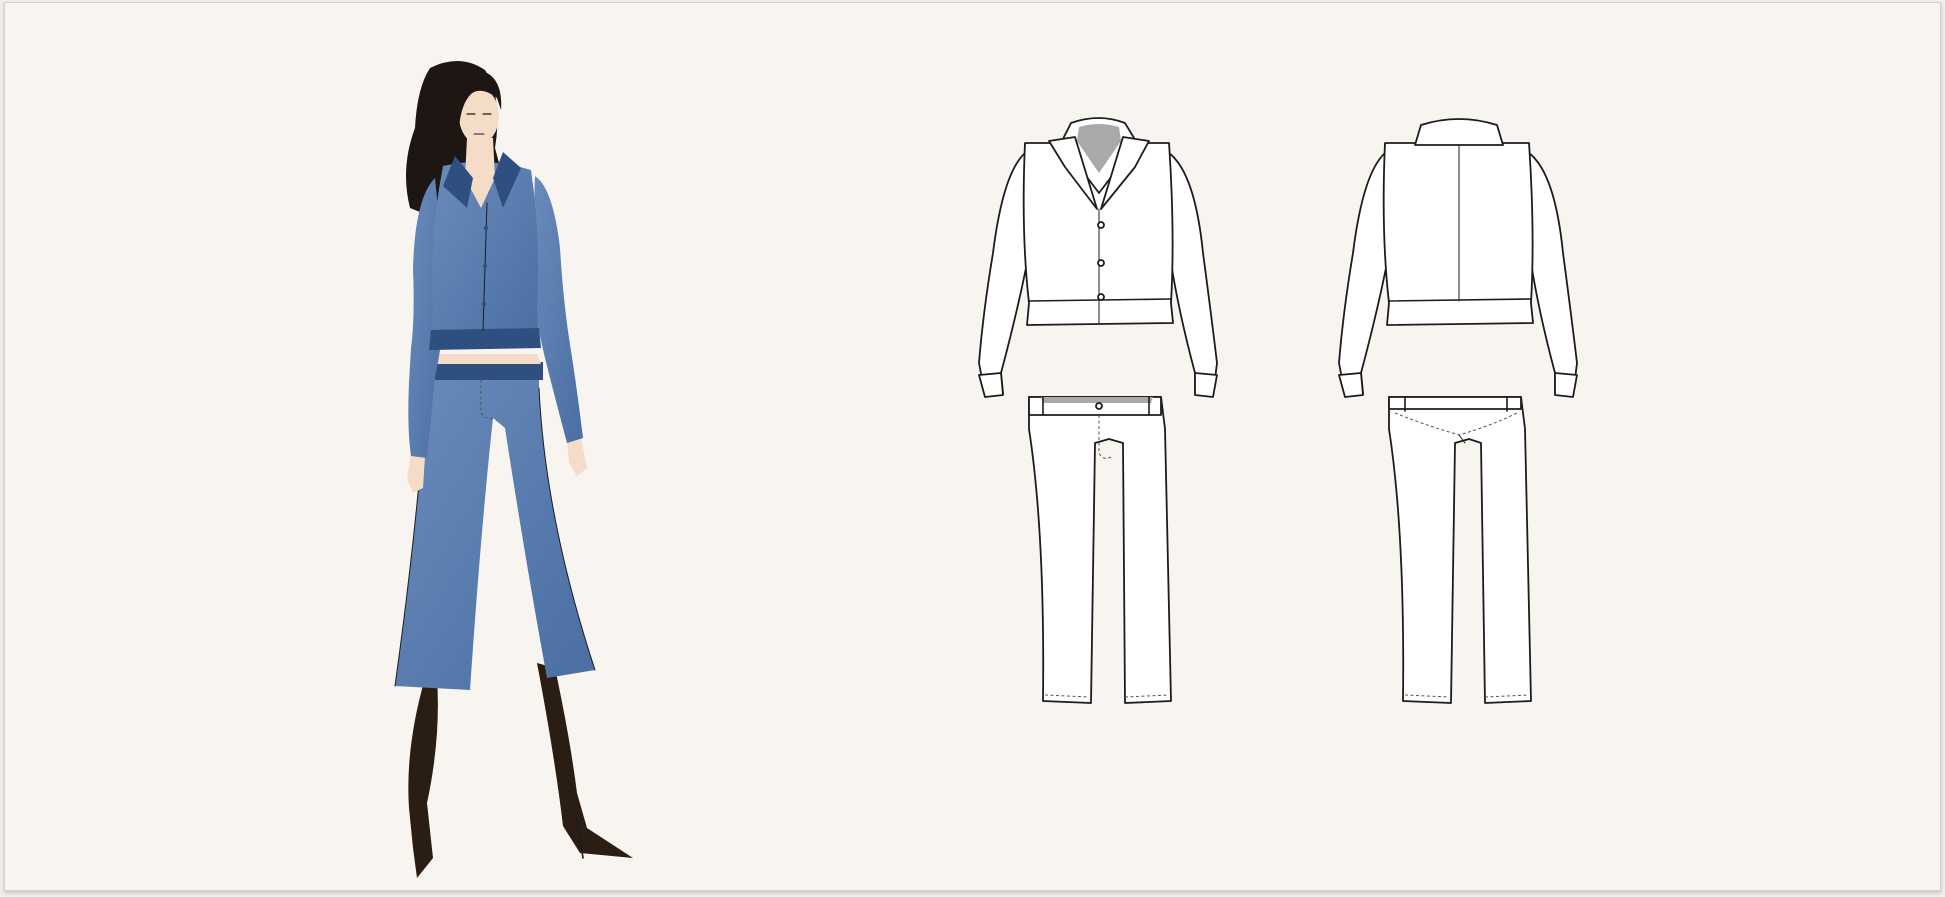 Image resolution: width=1945 pixels, height=897 pixels. Describe the element at coordinates (485, 339) in the screenshot. I see `jacket-hem` at that location.